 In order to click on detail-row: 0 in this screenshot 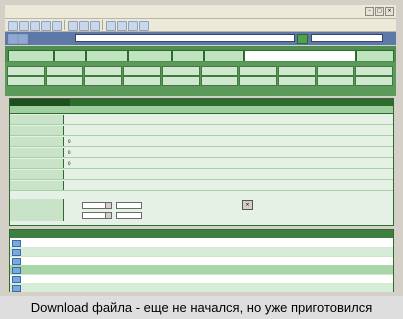, I will do `click(201, 142)`.